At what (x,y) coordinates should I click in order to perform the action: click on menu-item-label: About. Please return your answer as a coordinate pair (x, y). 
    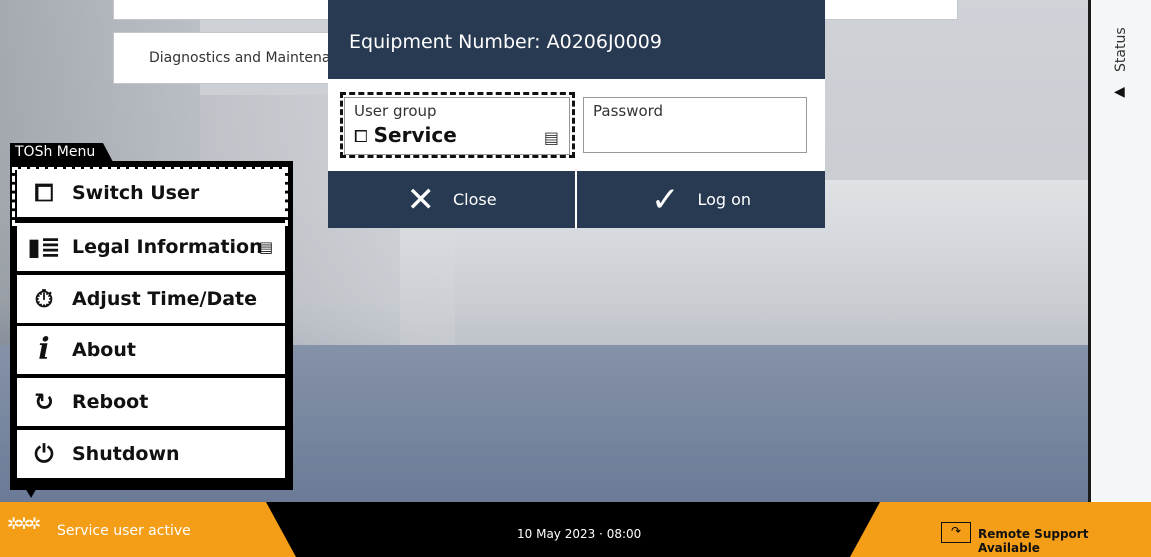
    Looking at the image, I should click on (104, 350).